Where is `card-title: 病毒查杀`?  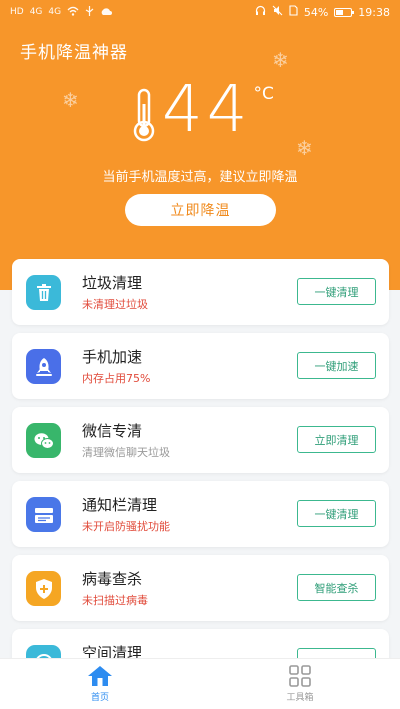
card-title: 病毒查杀 is located at coordinates (112, 579).